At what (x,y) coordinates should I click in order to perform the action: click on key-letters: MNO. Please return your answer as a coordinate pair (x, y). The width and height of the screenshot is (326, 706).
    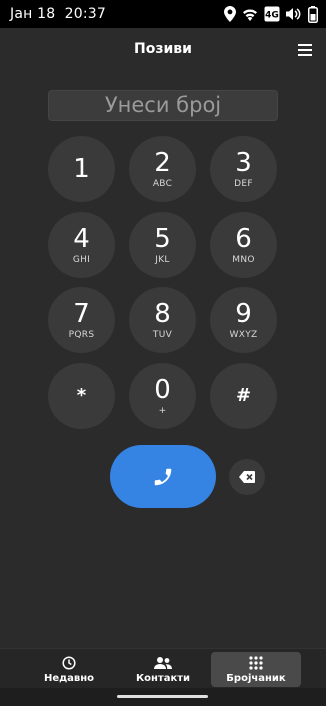
    Looking at the image, I should click on (243, 259).